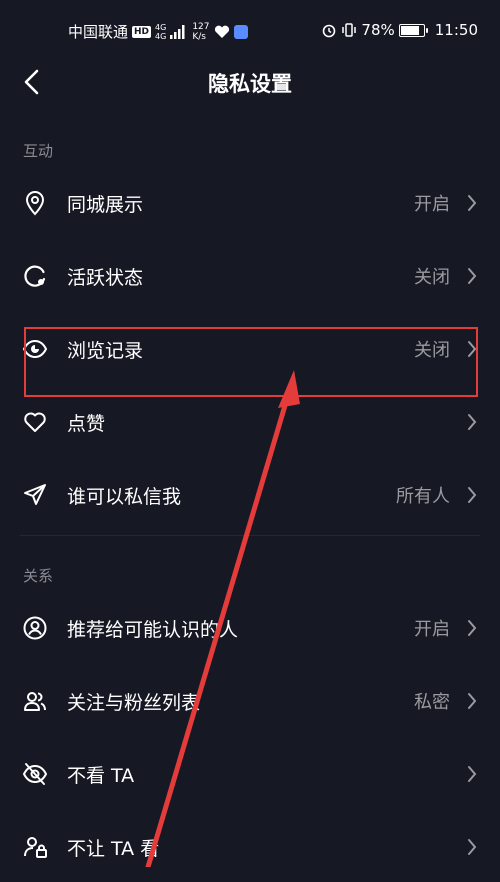 The width and height of the screenshot is (500, 882). What do you see at coordinates (105, 205) in the screenshot?
I see `setting-label: 同城展示` at bounding box center [105, 205].